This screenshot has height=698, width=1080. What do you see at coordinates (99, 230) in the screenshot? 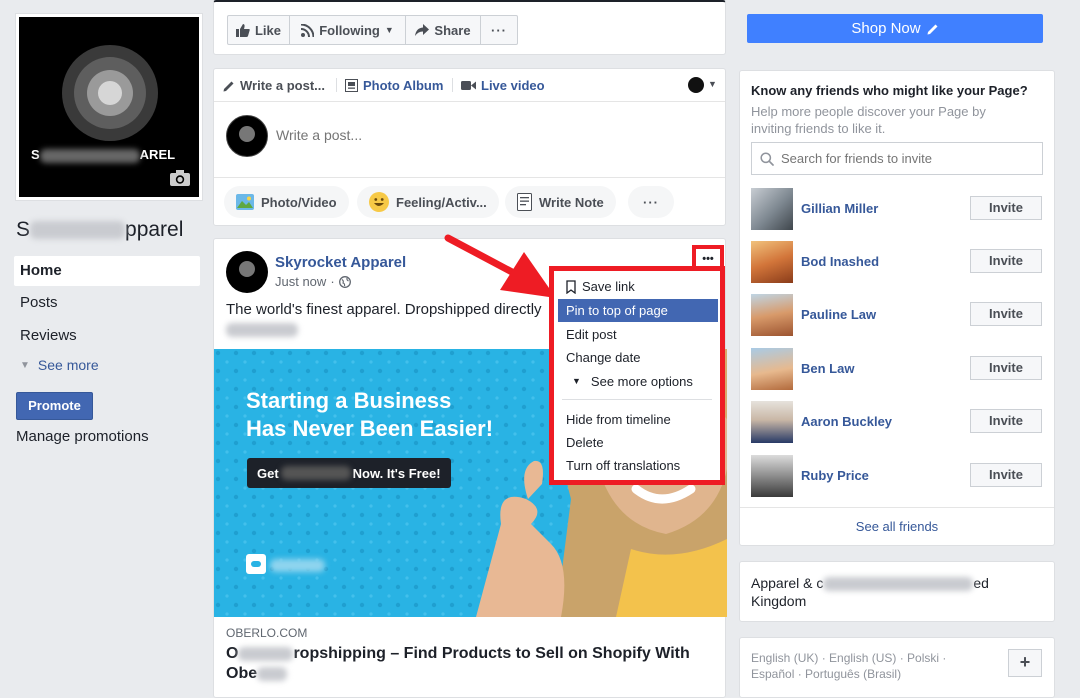
I see `page-name: Spparel` at bounding box center [99, 230].